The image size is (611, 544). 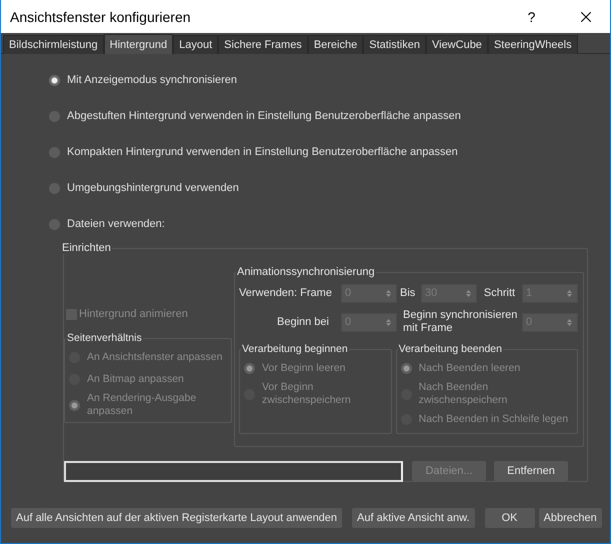 I want to click on field-label: Bis, so click(x=407, y=293).